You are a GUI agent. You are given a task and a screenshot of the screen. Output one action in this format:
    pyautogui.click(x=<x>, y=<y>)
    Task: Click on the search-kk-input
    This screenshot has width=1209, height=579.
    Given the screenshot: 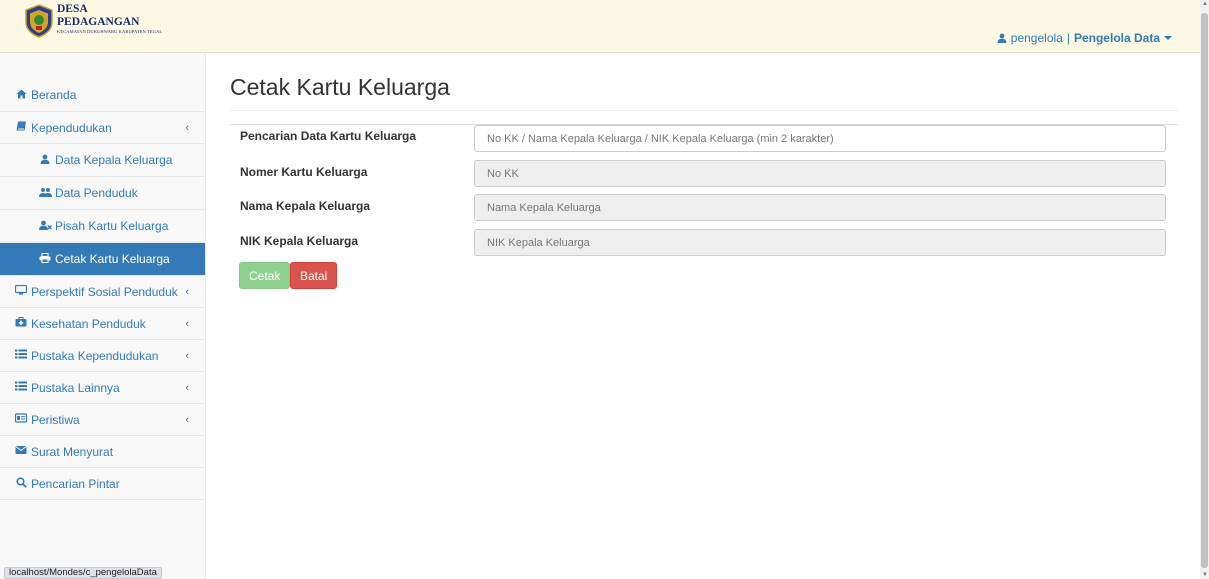 What is the action you would take?
    pyautogui.click(x=820, y=138)
    